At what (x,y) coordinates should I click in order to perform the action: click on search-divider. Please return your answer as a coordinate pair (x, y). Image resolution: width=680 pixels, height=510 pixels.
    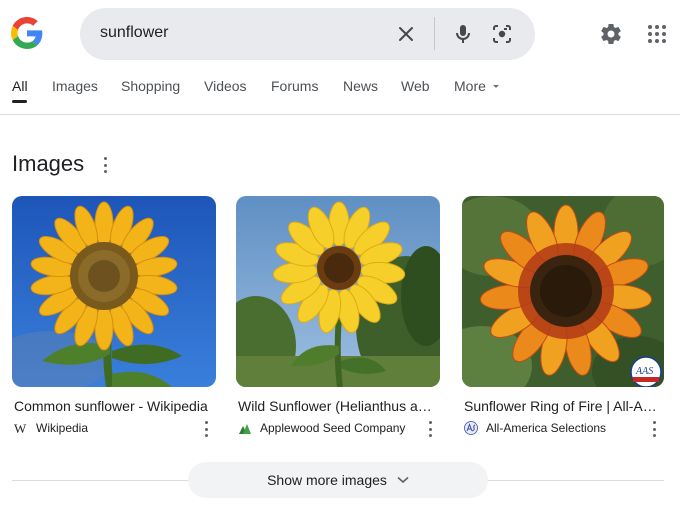
    Looking at the image, I should click on (434, 33).